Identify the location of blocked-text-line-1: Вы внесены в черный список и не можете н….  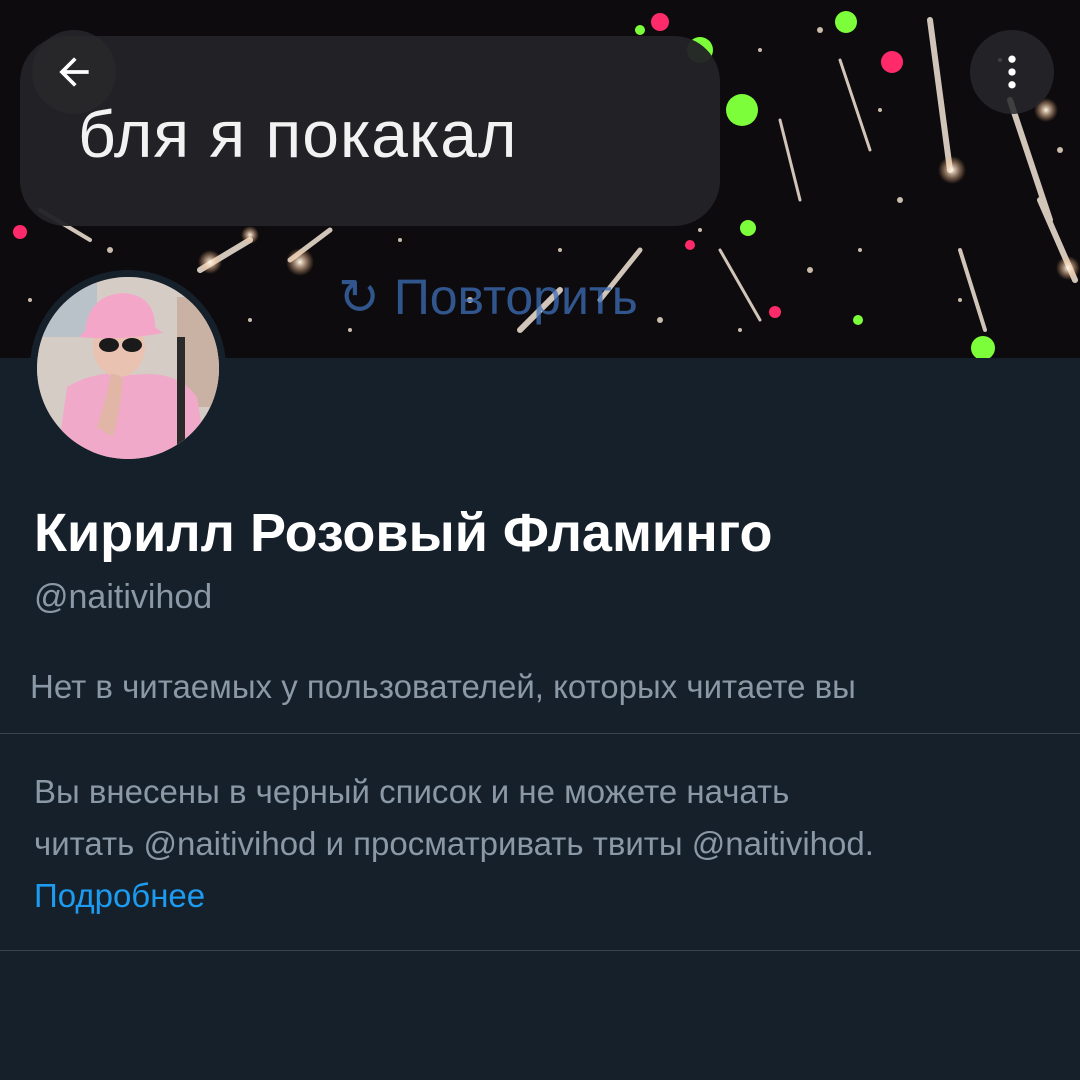
(412, 791).